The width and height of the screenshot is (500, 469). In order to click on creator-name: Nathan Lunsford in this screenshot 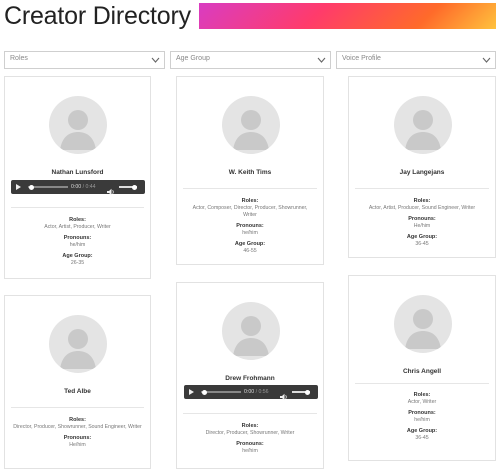, I will do `click(77, 172)`.